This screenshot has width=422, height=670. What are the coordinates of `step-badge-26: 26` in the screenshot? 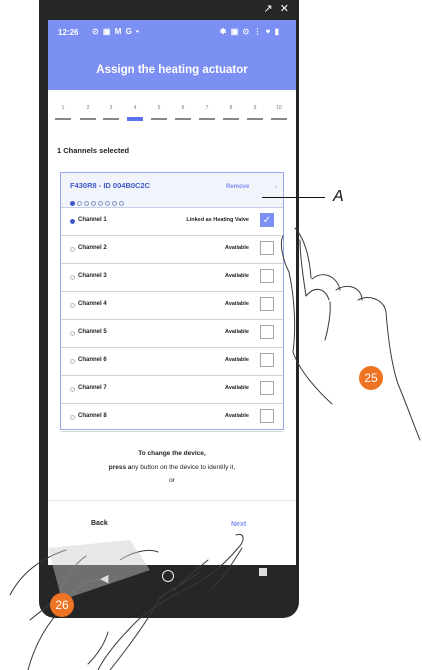 It's located at (62, 605).